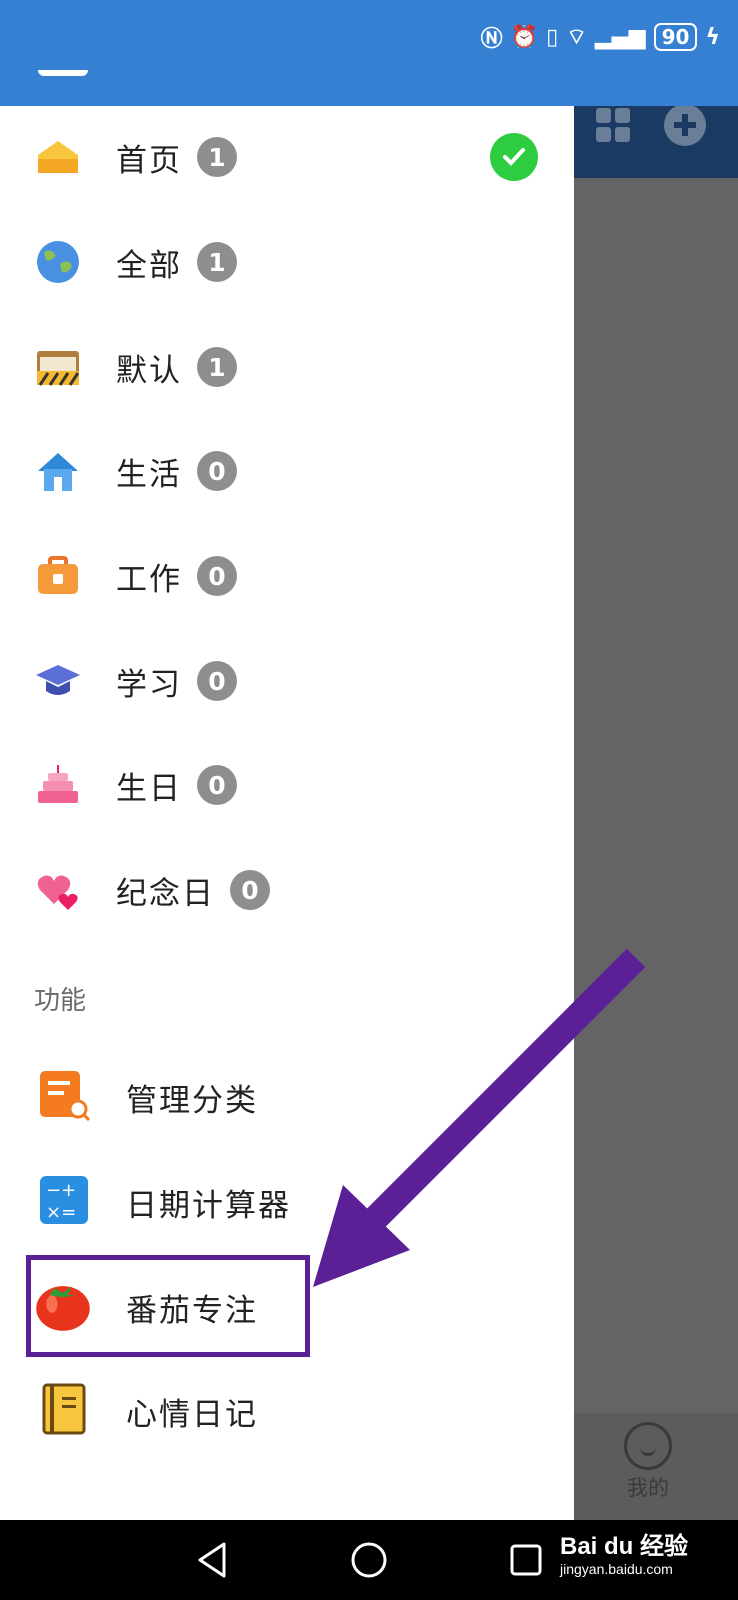 This screenshot has height=1600, width=738. I want to click on alarm-icon: ⏰, so click(524, 37).